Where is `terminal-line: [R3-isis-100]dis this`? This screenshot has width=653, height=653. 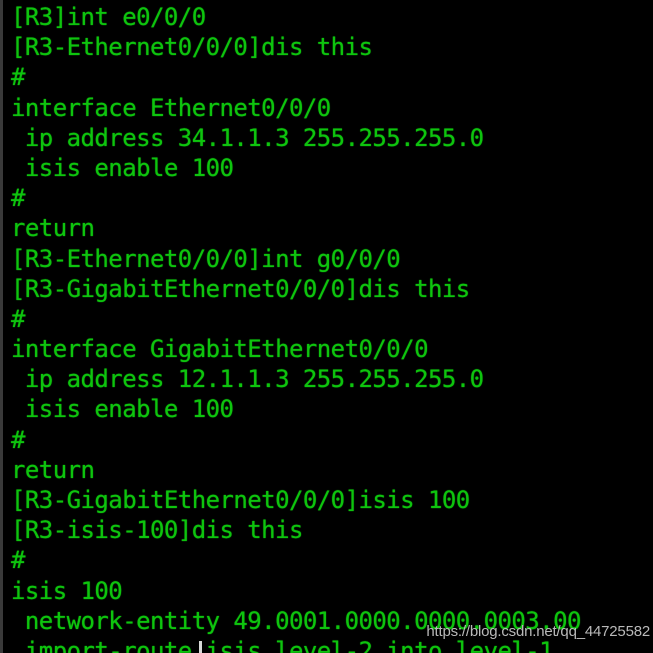 terminal-line: [R3-isis-100]dis this is located at coordinates (157, 530).